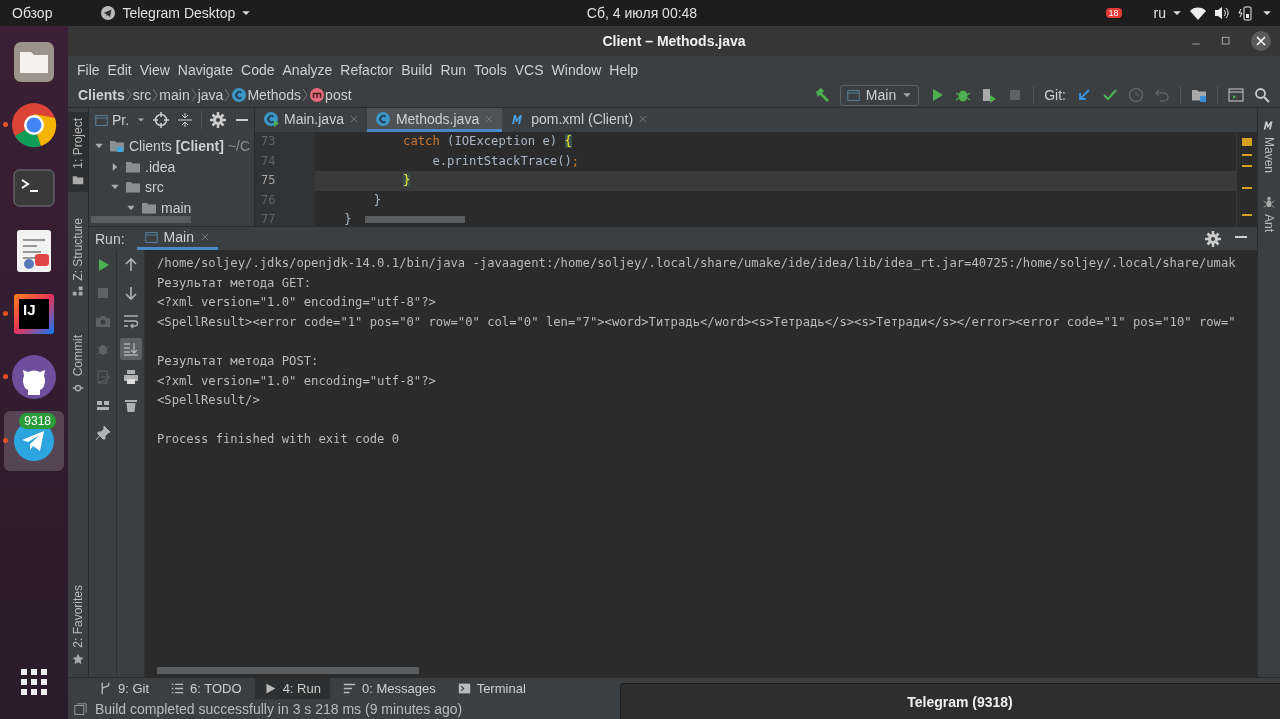 This screenshot has width=1280, height=719. I want to click on menu-item: Run, so click(453, 69).